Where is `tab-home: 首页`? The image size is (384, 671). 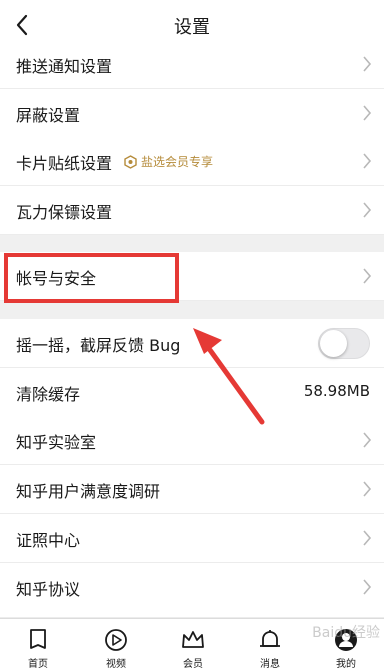
tab-home: 首页 is located at coordinates (38, 645).